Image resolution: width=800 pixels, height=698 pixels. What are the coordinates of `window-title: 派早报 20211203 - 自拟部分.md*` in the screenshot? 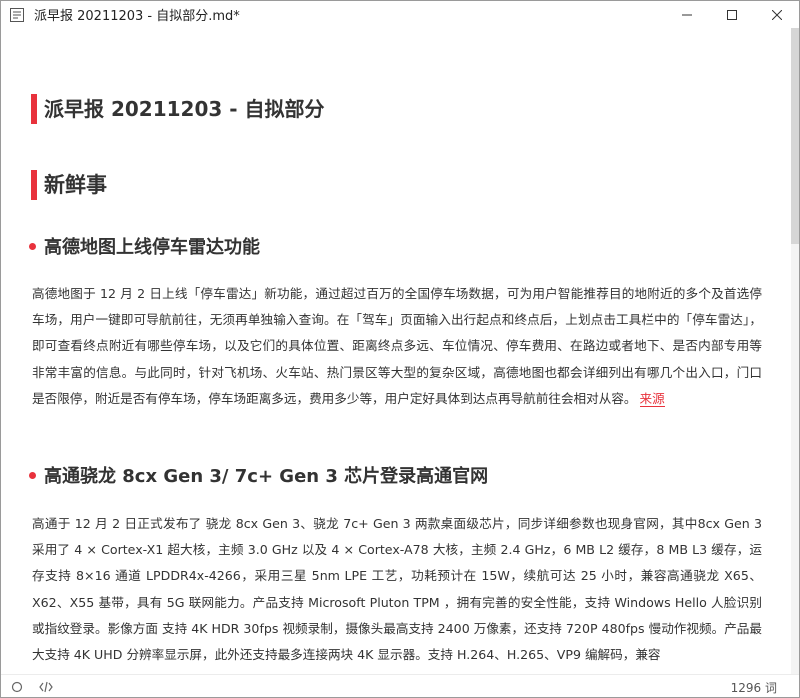 It's located at (137, 16).